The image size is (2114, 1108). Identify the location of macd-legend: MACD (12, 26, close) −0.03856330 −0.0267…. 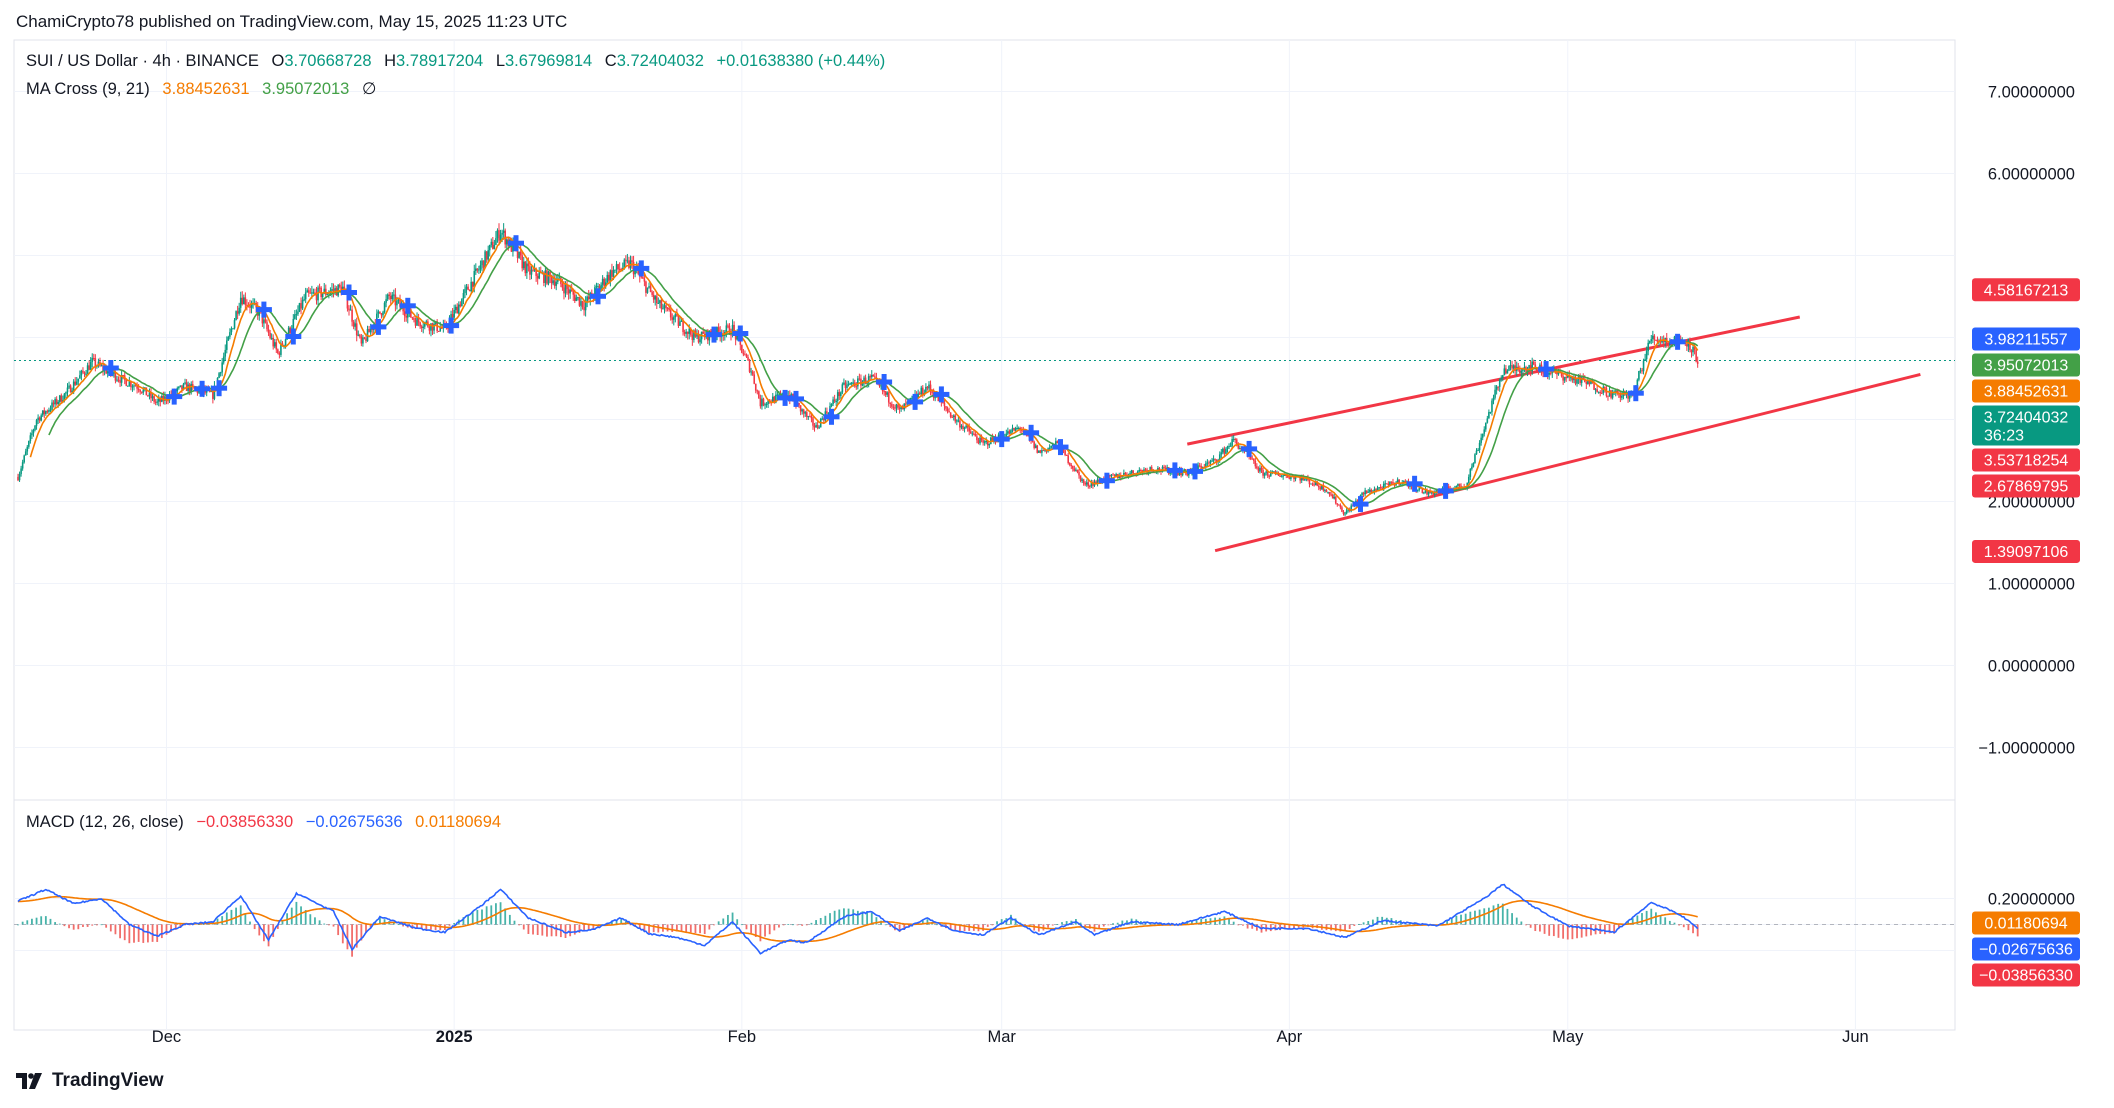
(267, 822).